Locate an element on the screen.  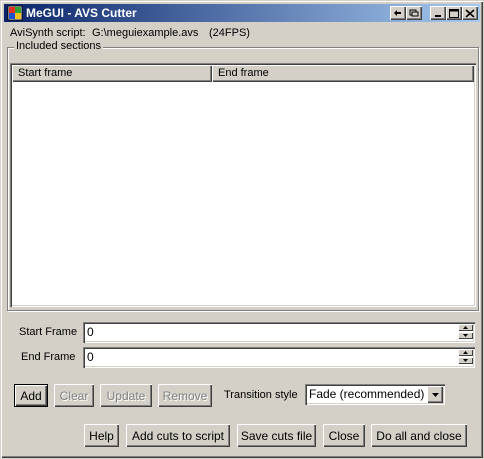
help-button: Help is located at coordinates (101, 435).